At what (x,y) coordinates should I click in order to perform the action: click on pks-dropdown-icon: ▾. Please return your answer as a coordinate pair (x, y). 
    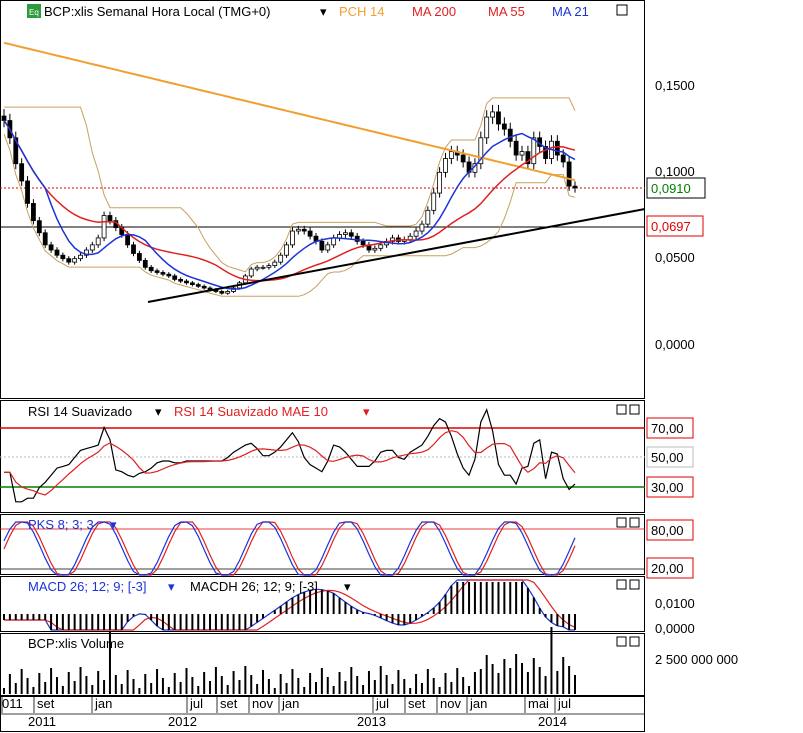
    Looking at the image, I should click on (113, 524).